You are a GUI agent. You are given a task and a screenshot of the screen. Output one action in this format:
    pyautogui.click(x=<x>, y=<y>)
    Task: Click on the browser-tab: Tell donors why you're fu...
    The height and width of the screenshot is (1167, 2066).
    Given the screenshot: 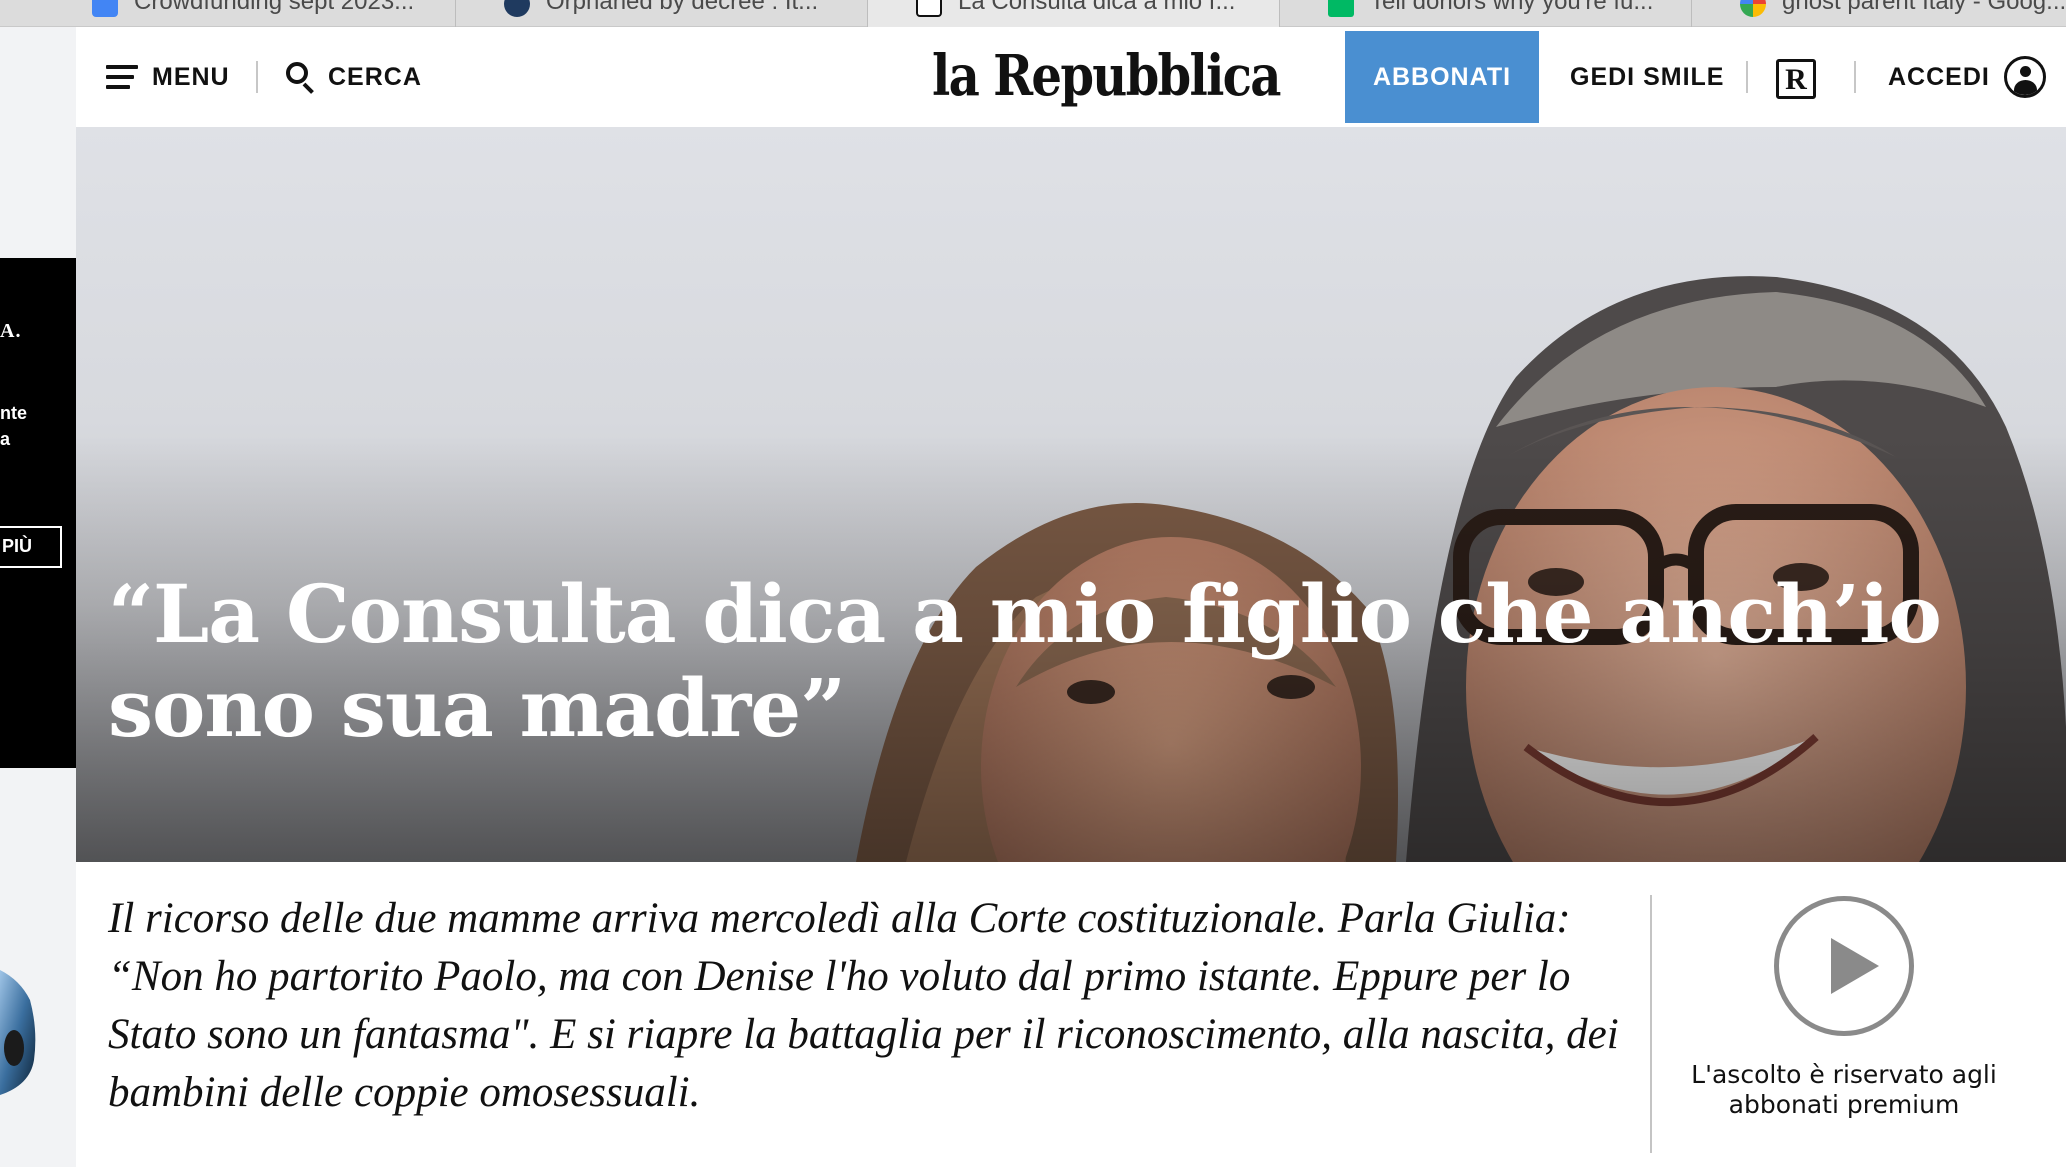 What is the action you would take?
    pyautogui.click(x=1486, y=13)
    